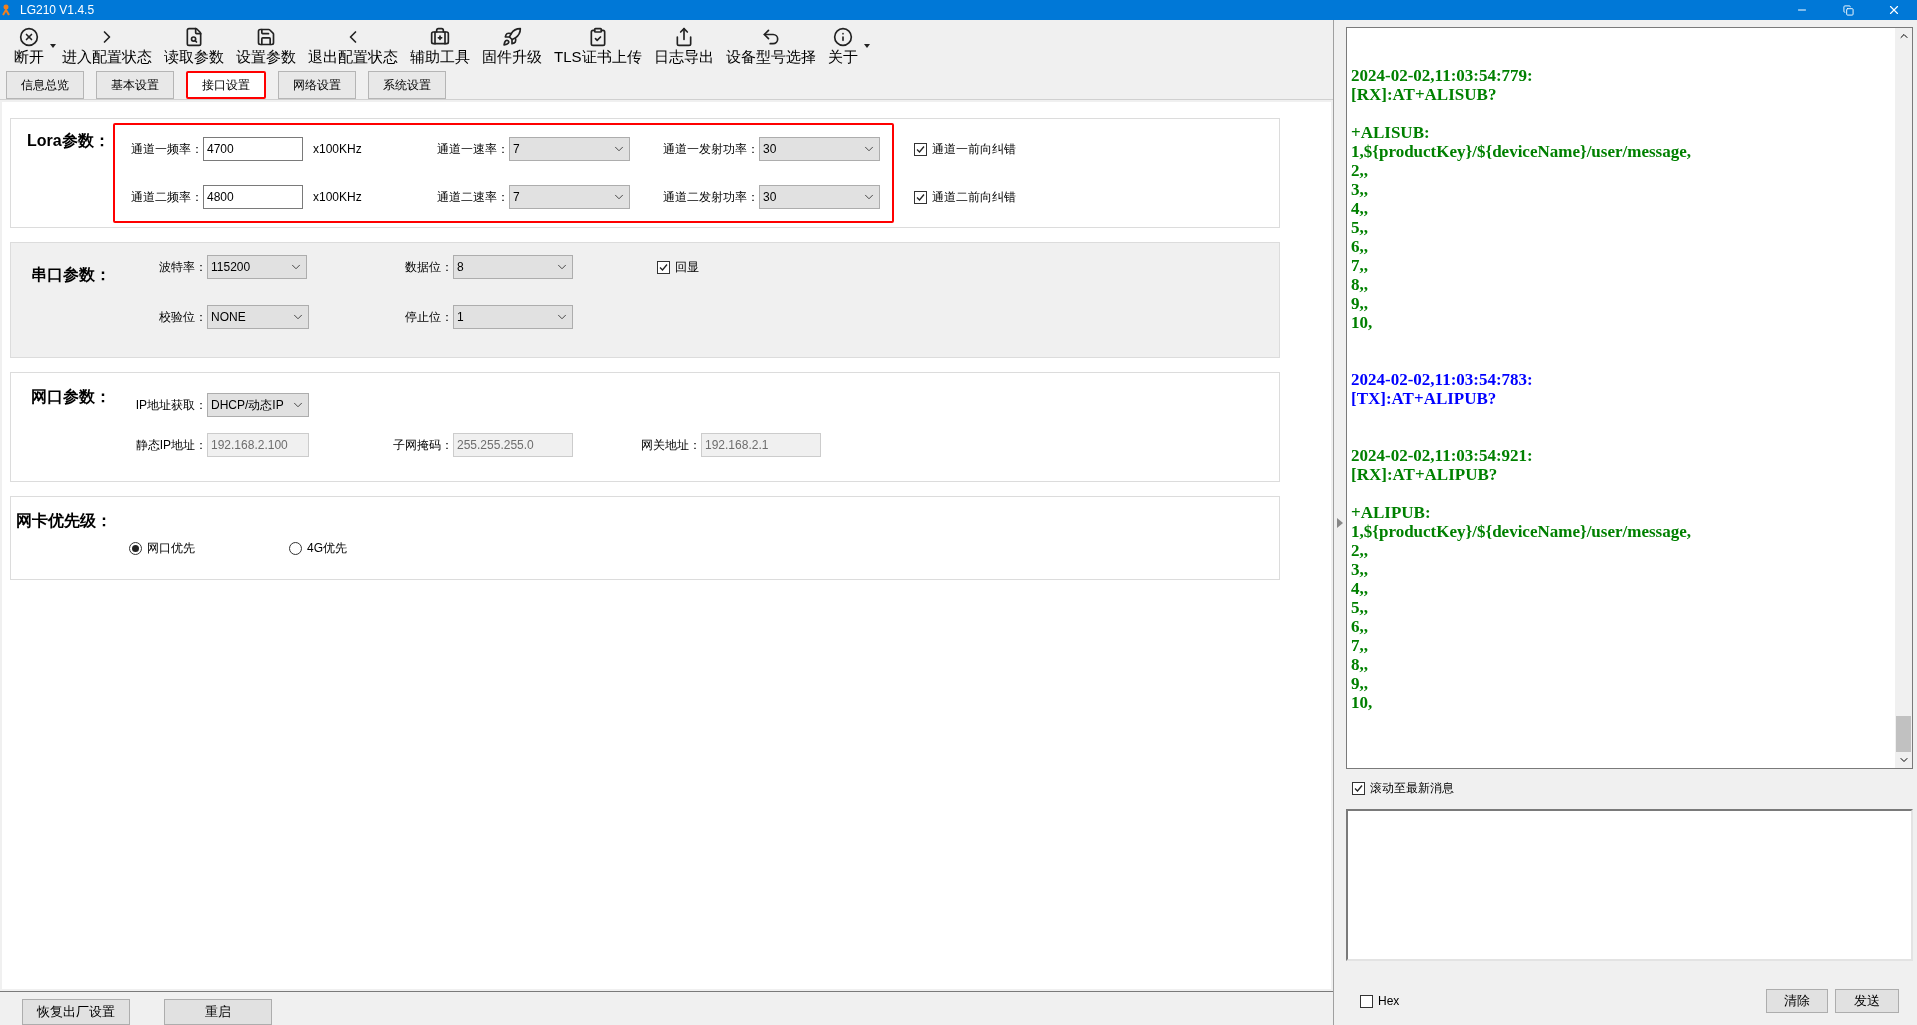  What do you see at coordinates (440, 37) in the screenshot?
I see `toolbox-icon` at bounding box center [440, 37].